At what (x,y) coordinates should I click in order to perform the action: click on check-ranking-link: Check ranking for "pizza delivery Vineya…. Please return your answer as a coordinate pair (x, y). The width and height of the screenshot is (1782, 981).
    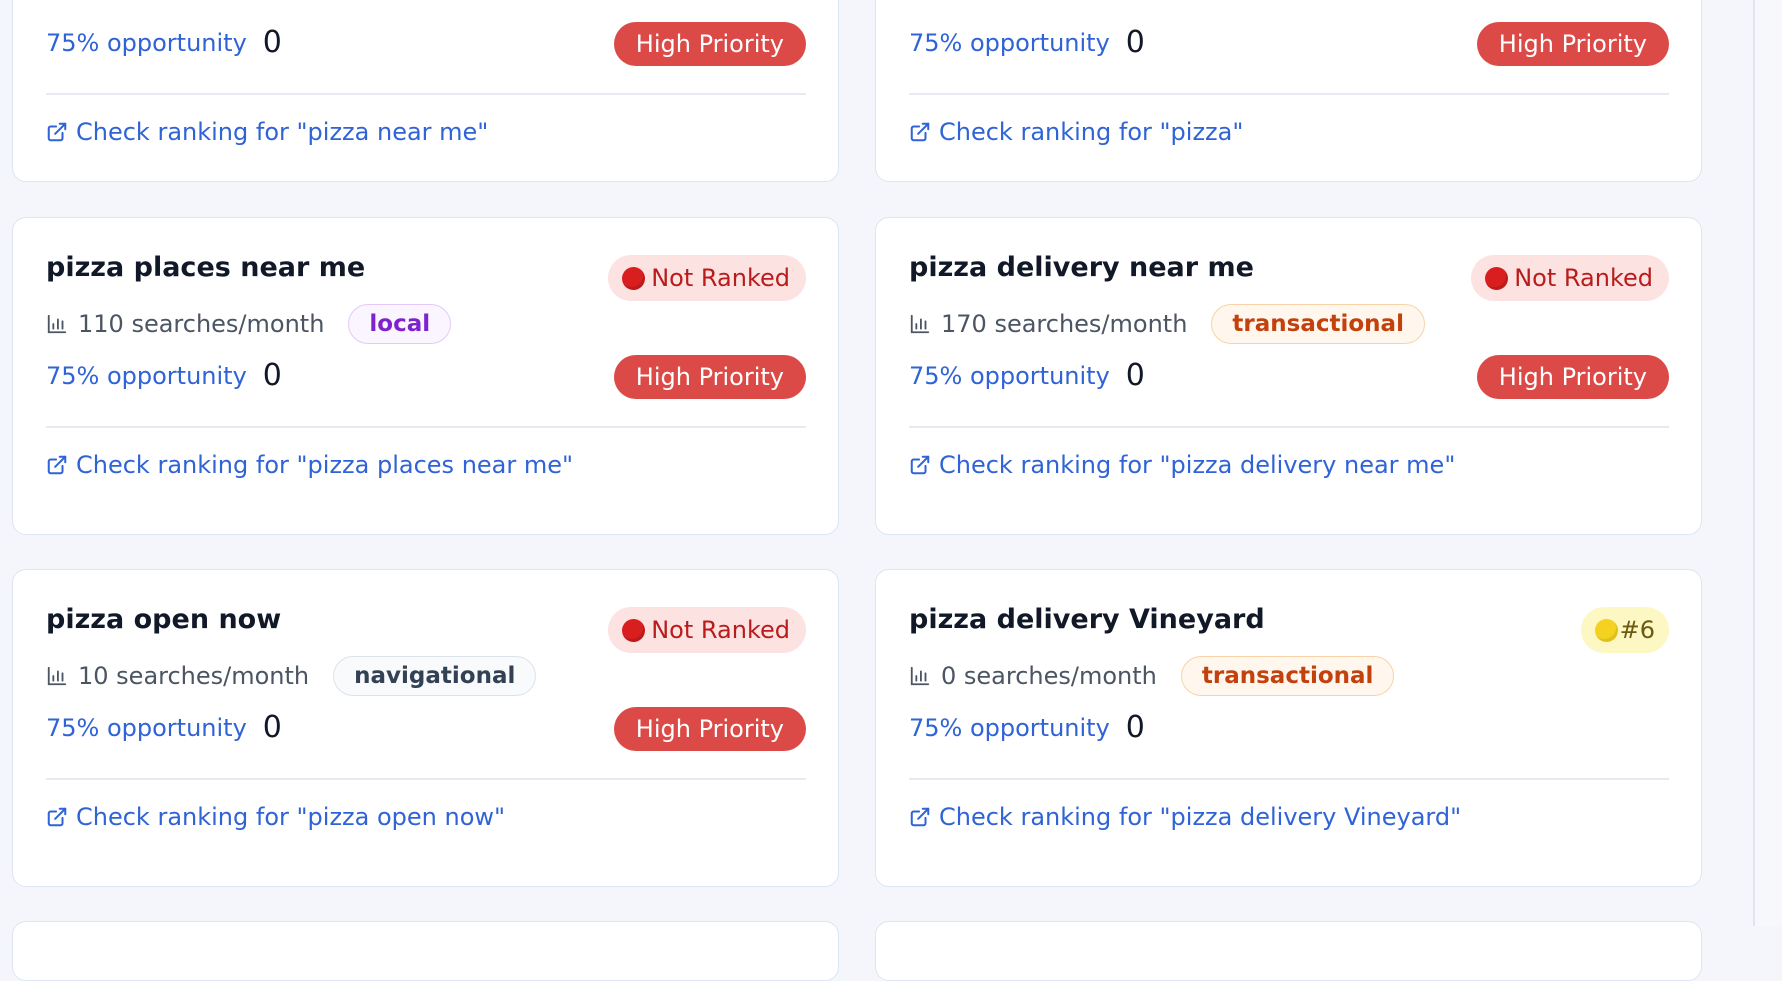
    Looking at the image, I should click on (1185, 817).